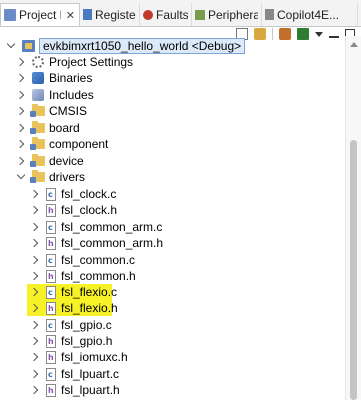  What do you see at coordinates (148, 14) in the screenshot?
I see `faults-icon` at bounding box center [148, 14].